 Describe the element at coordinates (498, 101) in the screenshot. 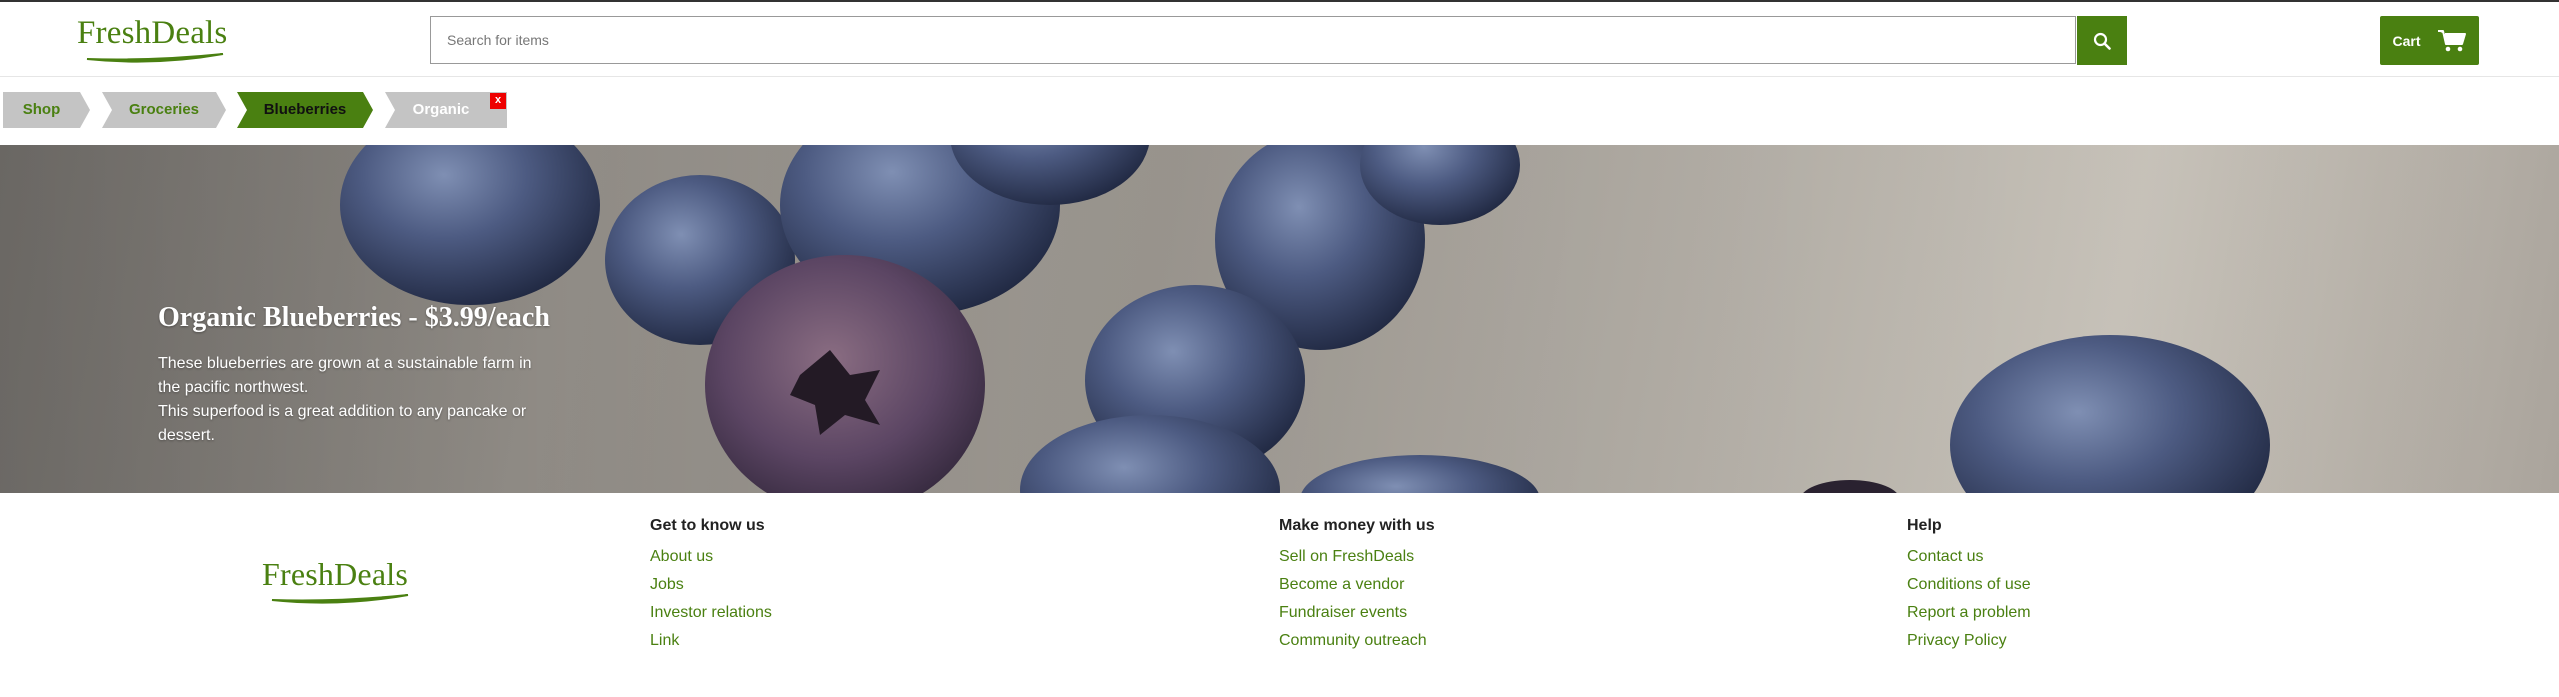

I see `close-icon: x` at that location.